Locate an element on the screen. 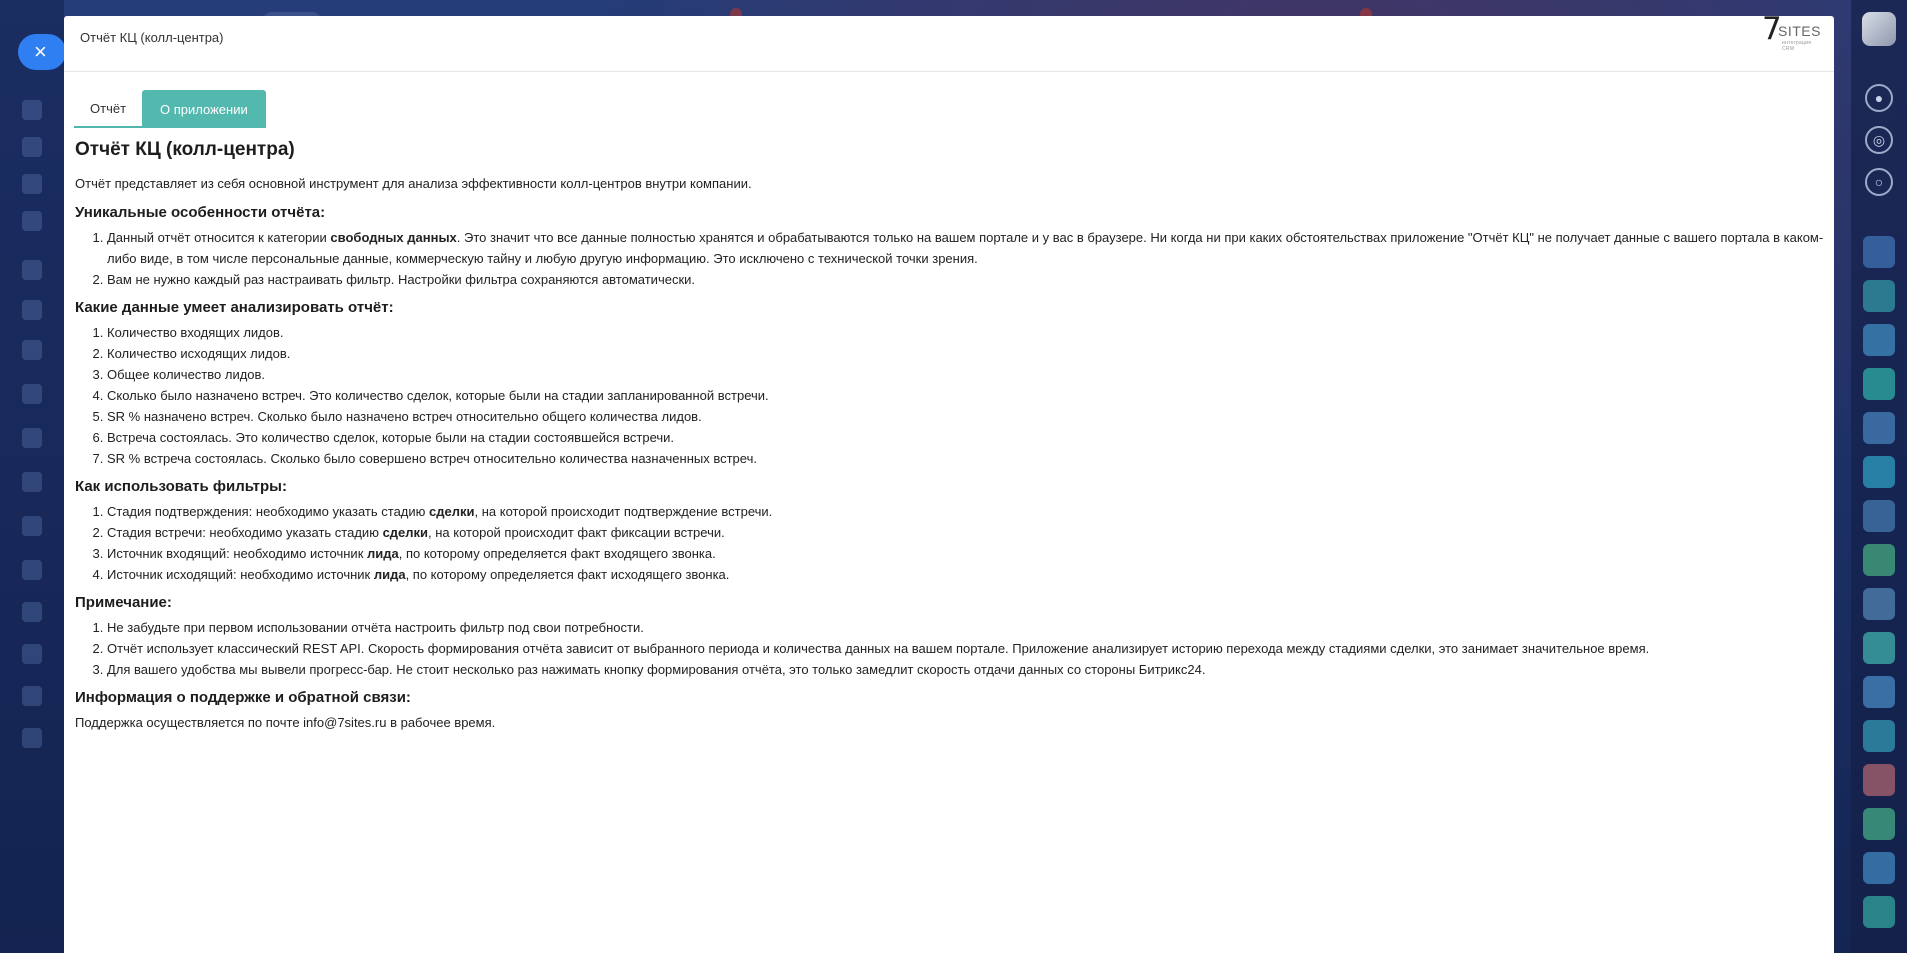 This screenshot has width=1907, height=953. logo-text: SITES is located at coordinates (1799, 31).